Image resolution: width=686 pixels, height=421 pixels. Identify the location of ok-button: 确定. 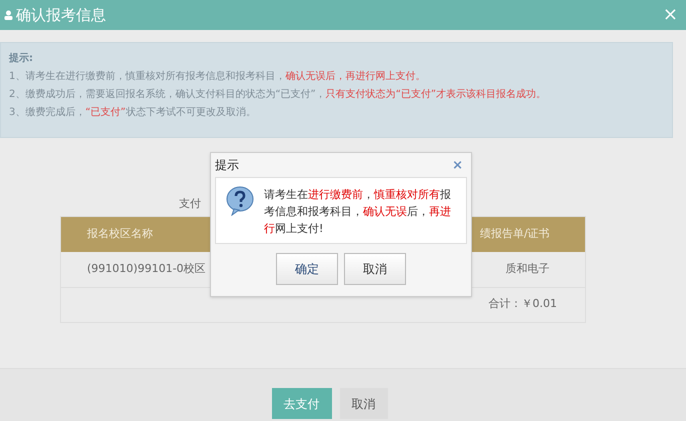
(307, 269).